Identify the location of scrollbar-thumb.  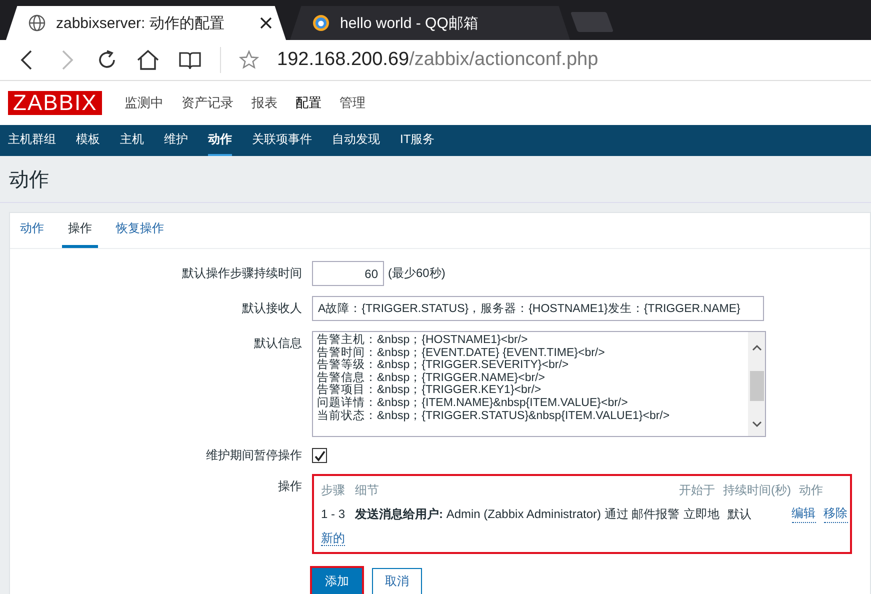
(757, 386).